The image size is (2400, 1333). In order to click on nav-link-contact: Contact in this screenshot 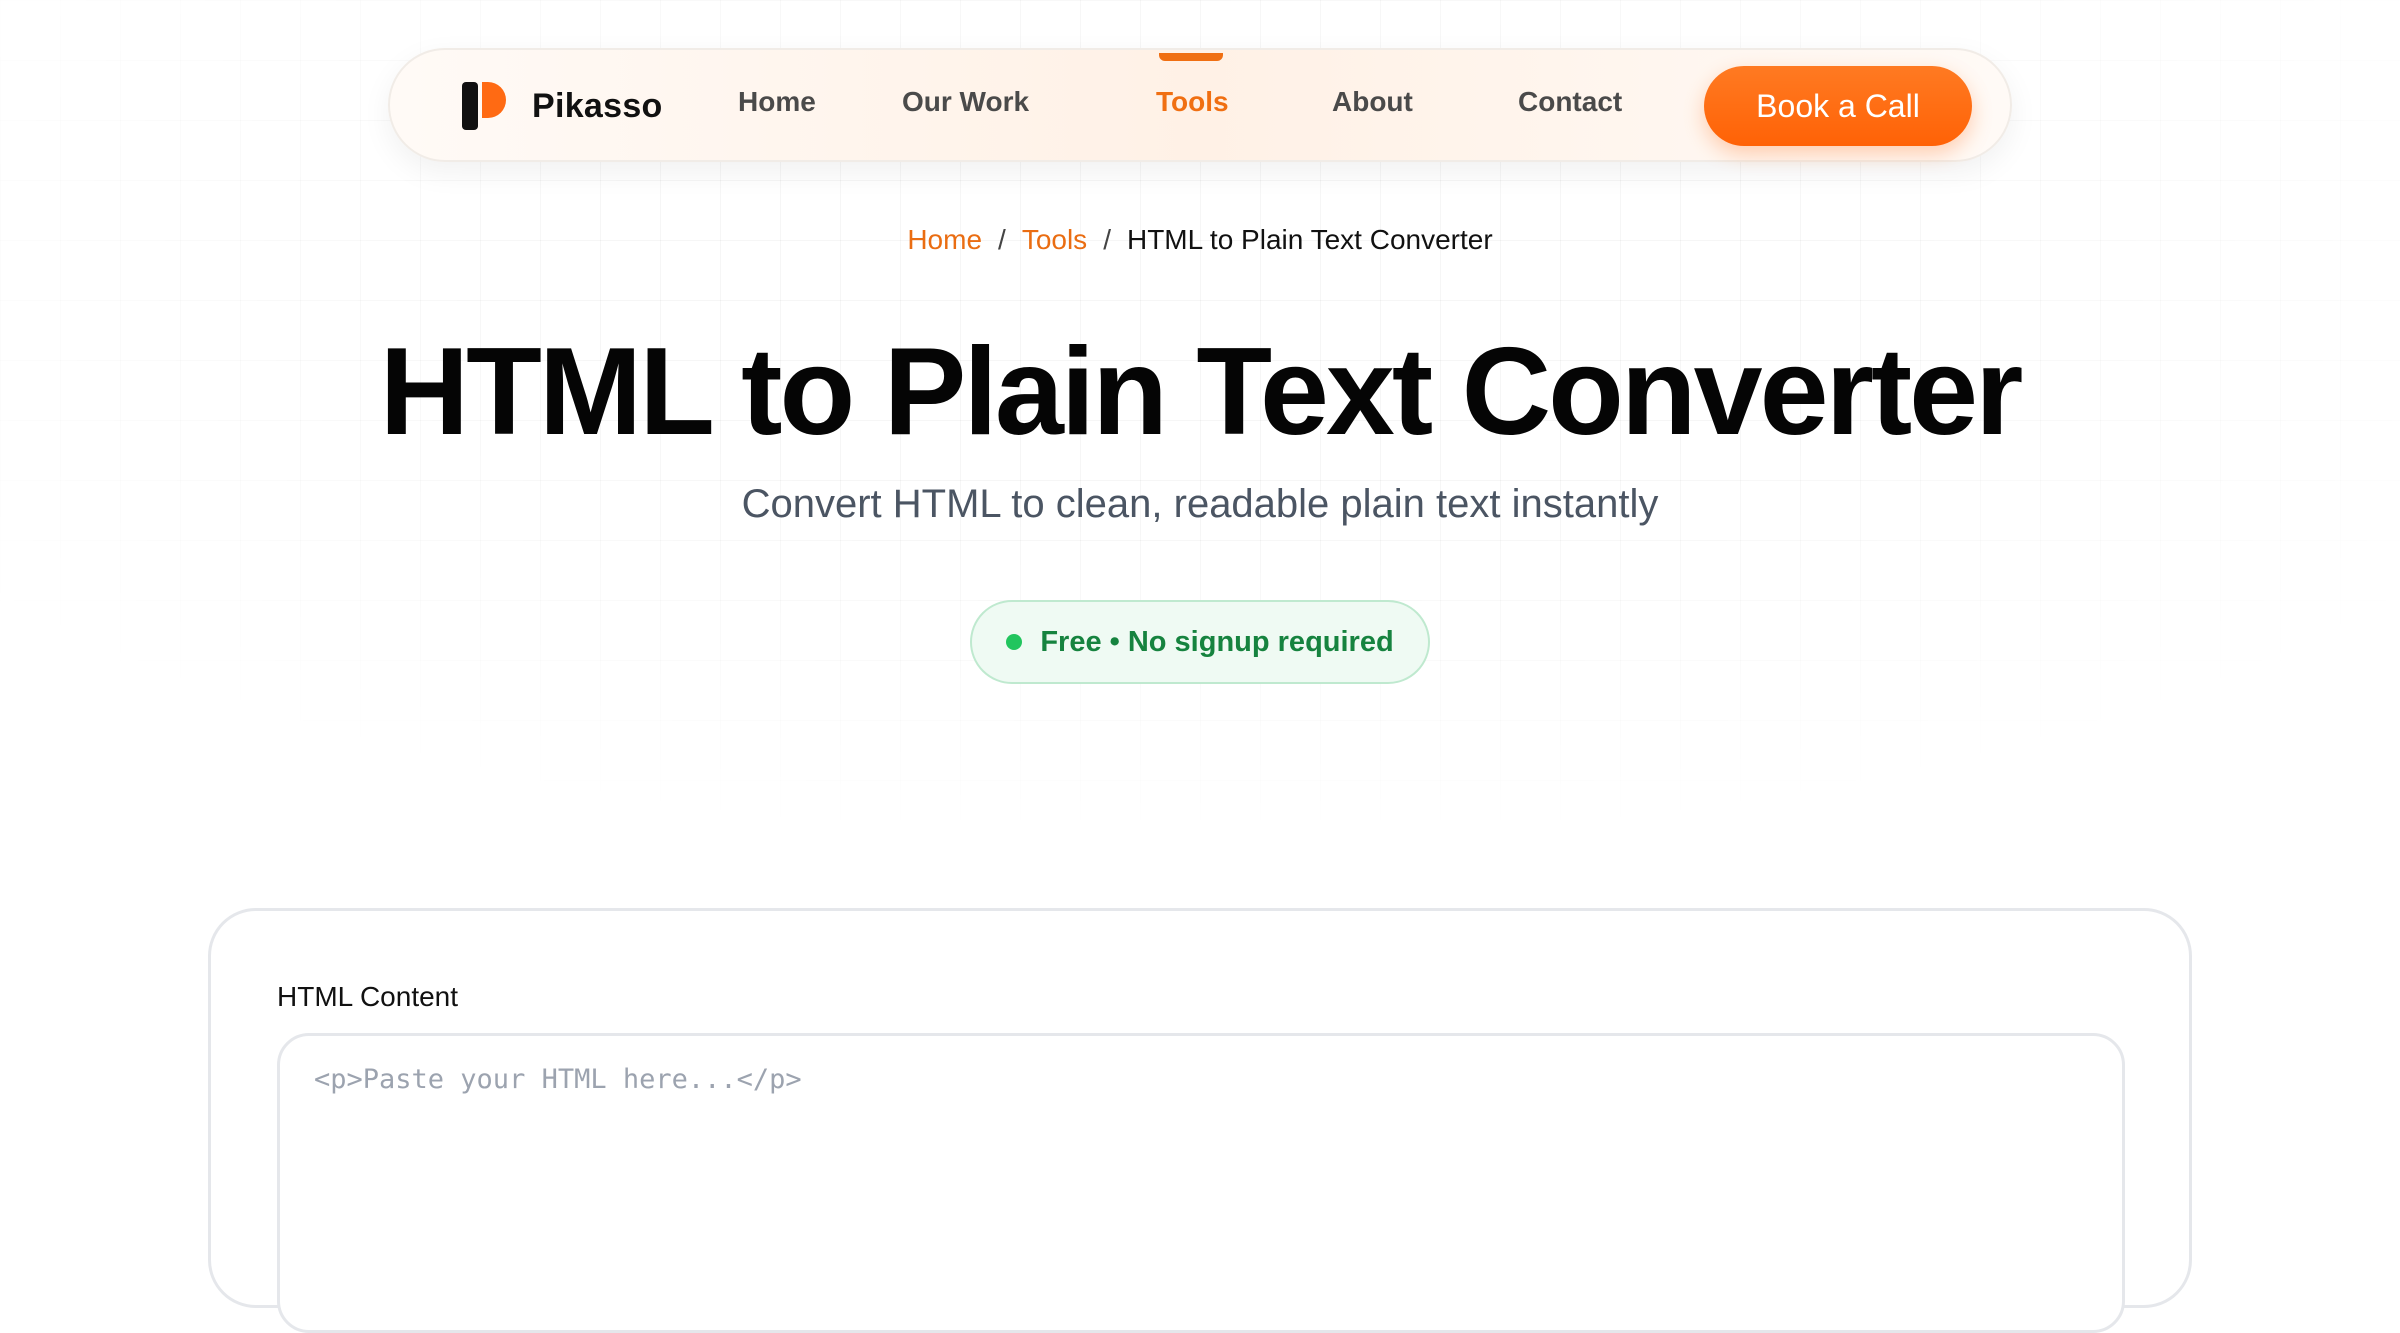, I will do `click(1570, 102)`.